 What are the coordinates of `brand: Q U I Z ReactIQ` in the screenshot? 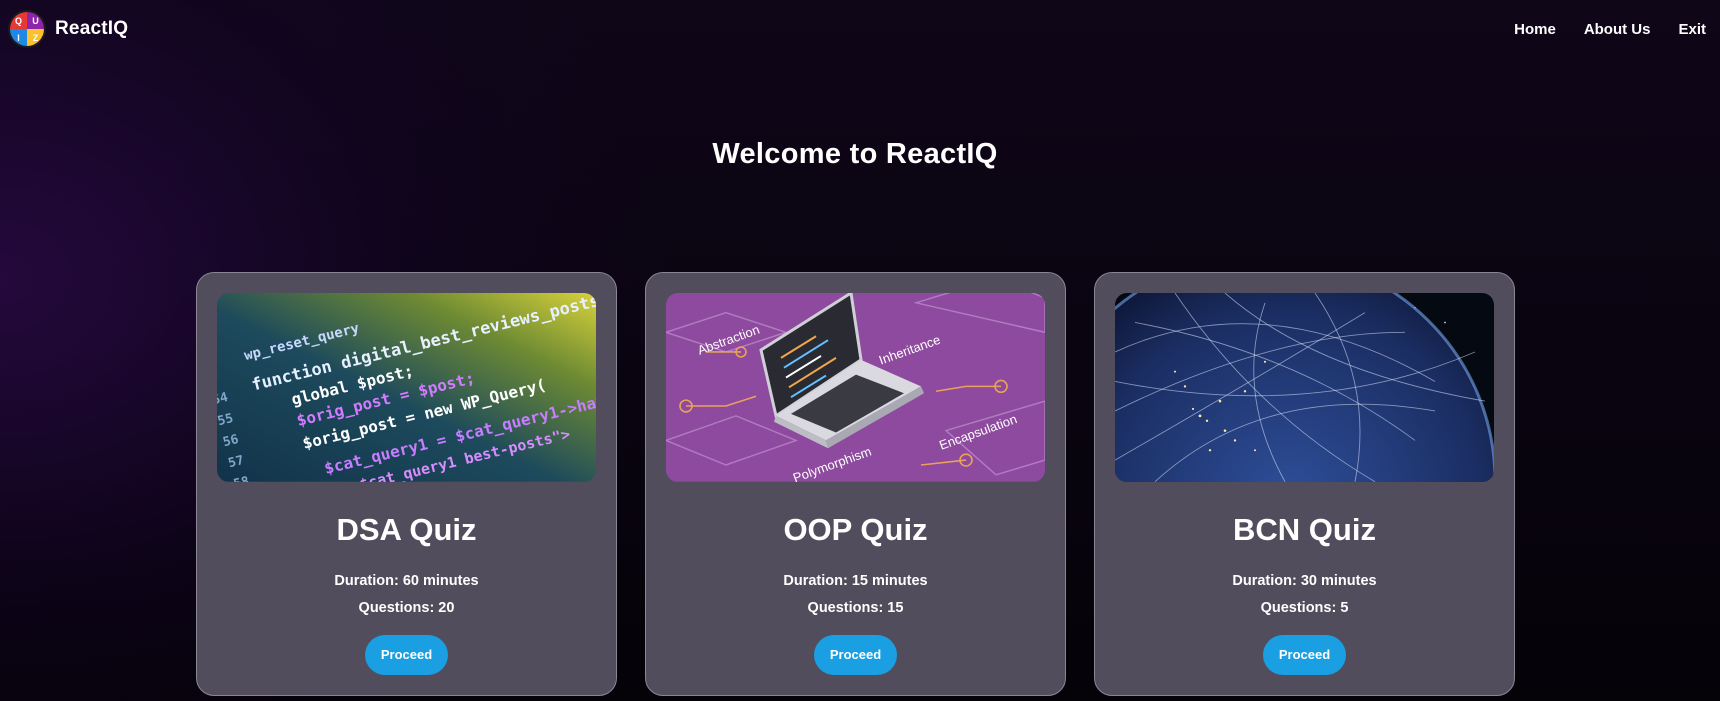 It's located at (68, 29).